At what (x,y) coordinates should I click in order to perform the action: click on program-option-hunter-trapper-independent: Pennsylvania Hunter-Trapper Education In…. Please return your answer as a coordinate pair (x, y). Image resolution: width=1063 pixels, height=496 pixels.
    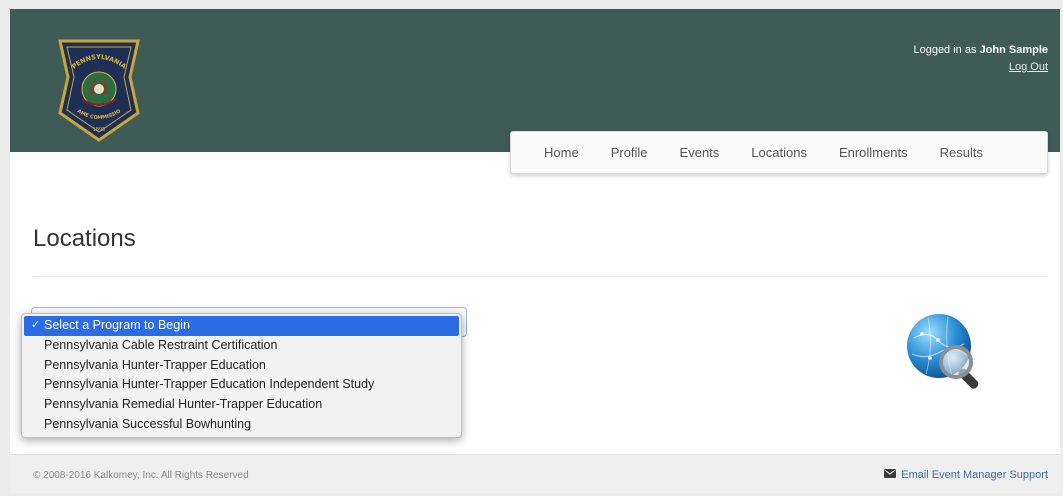
    Looking at the image, I should click on (241, 385).